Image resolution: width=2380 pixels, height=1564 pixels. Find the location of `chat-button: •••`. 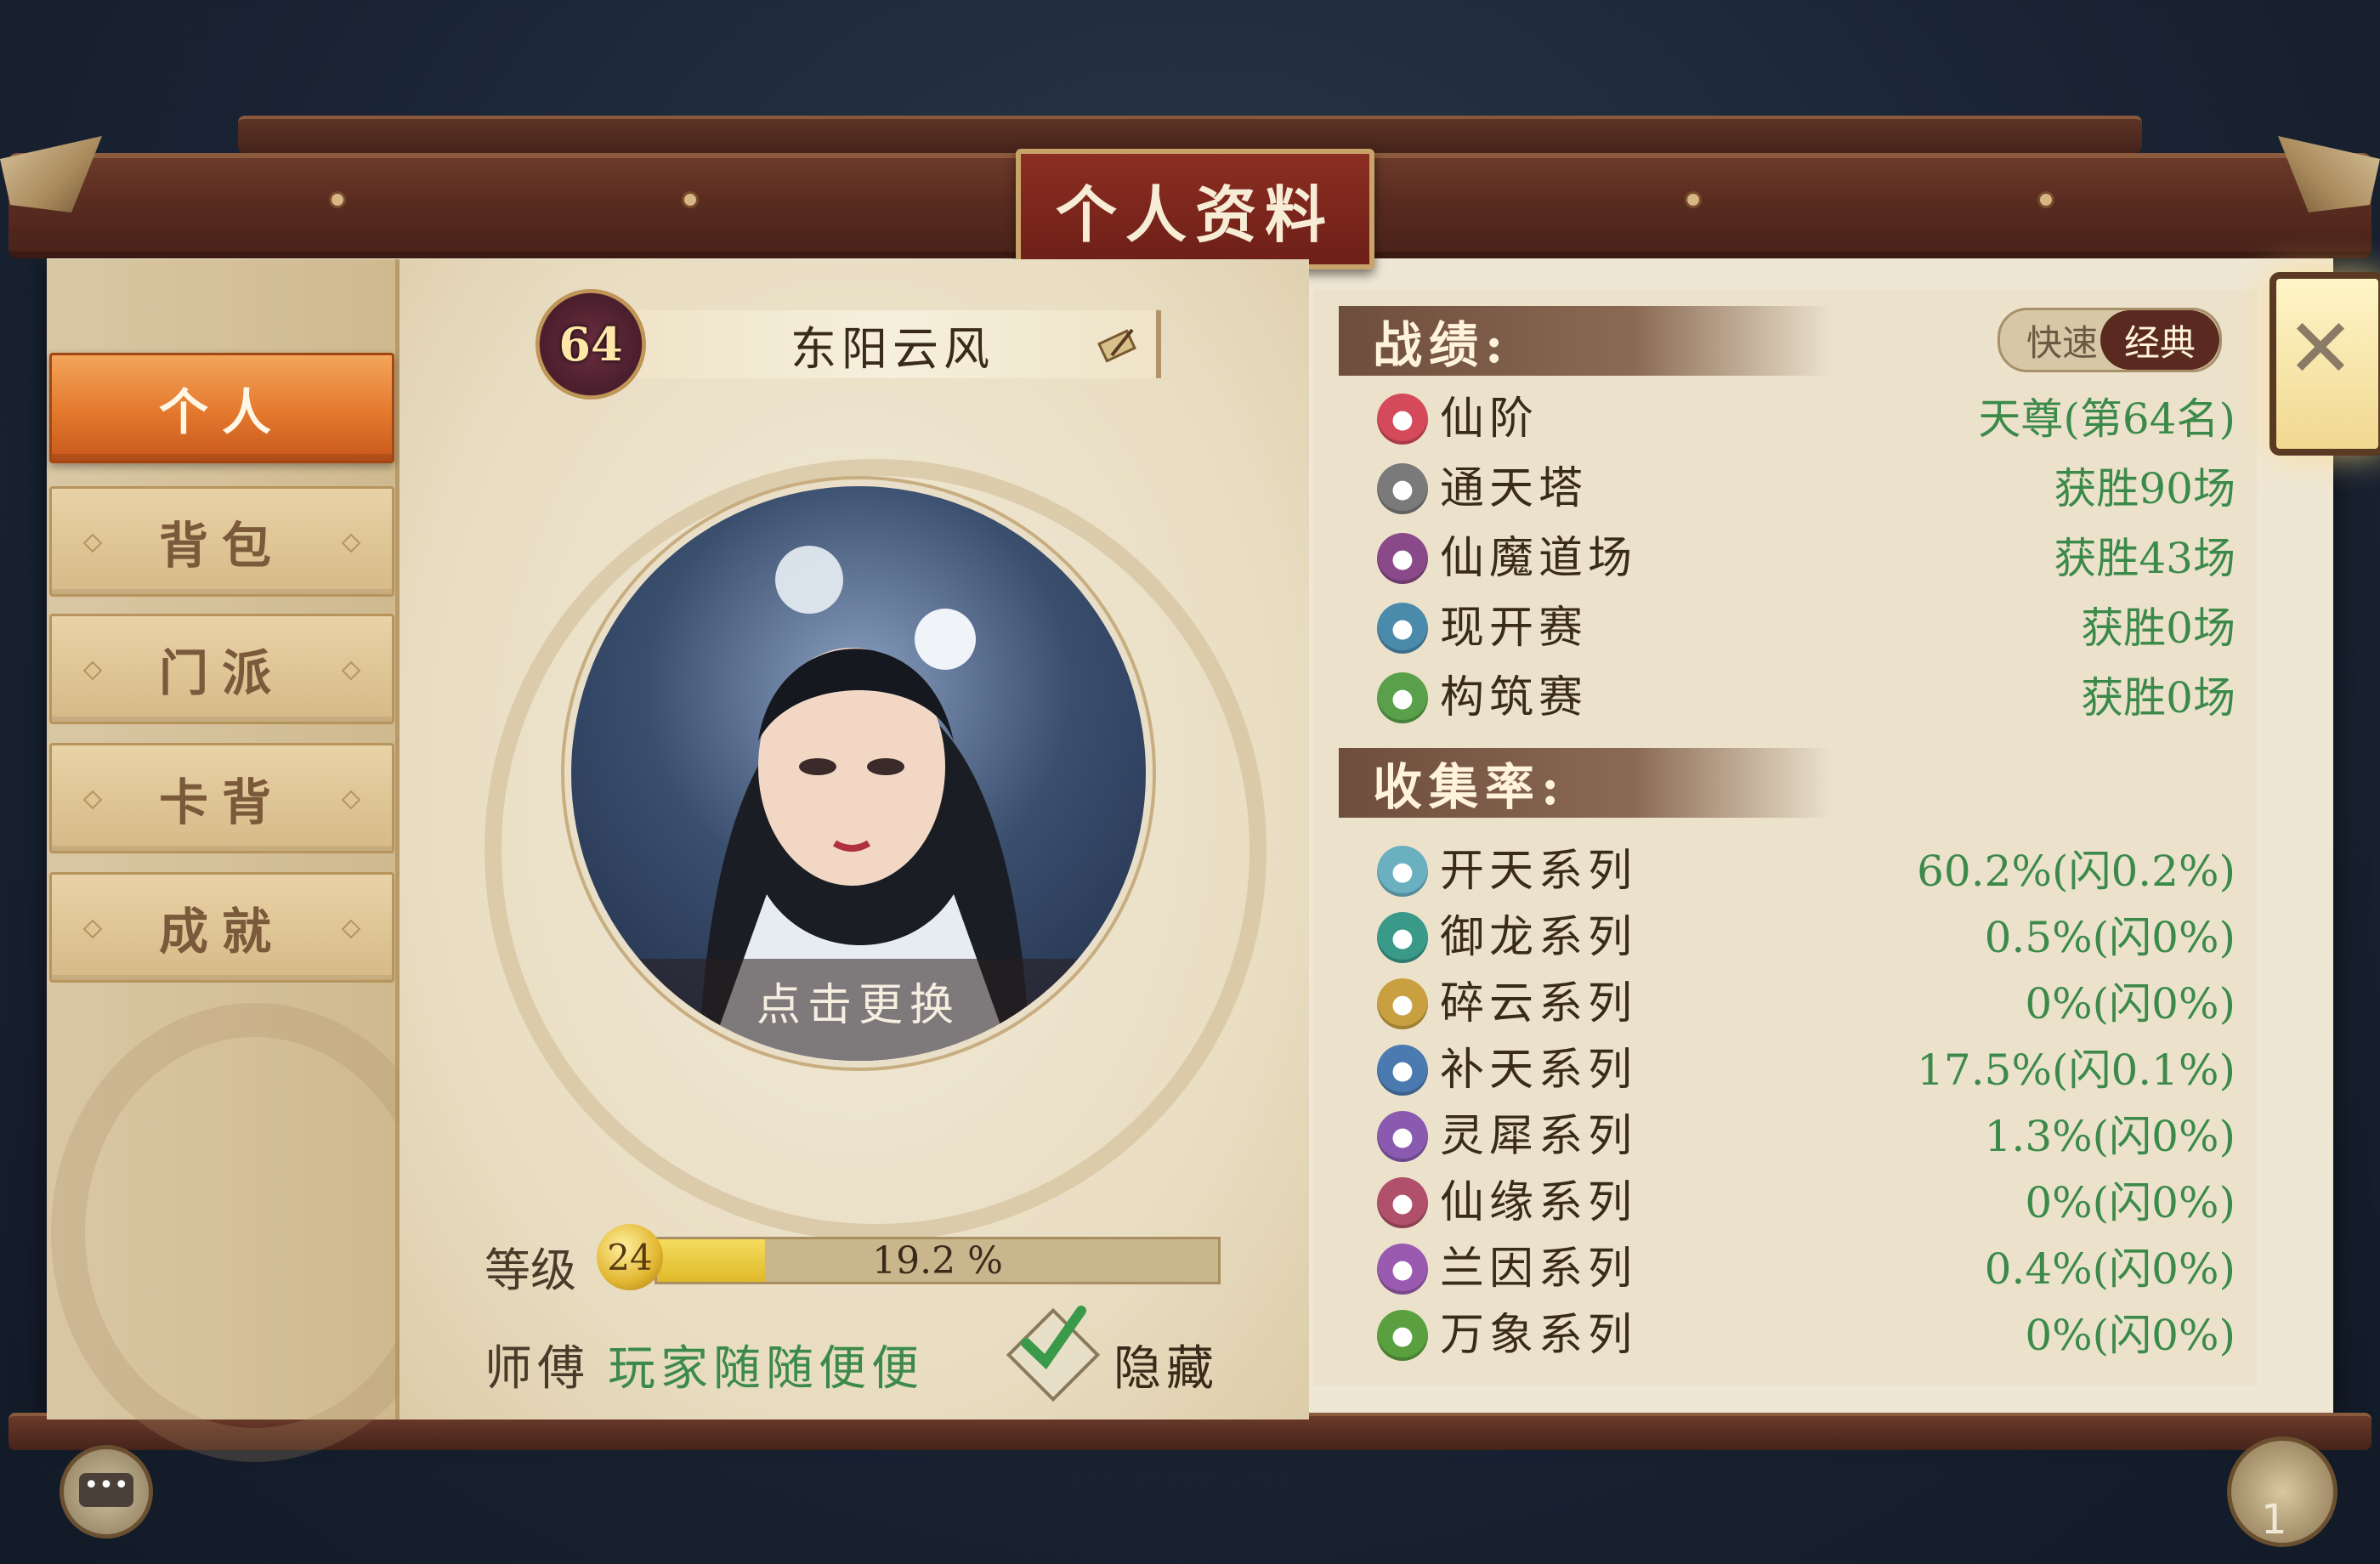

chat-button: ••• is located at coordinates (106, 1491).